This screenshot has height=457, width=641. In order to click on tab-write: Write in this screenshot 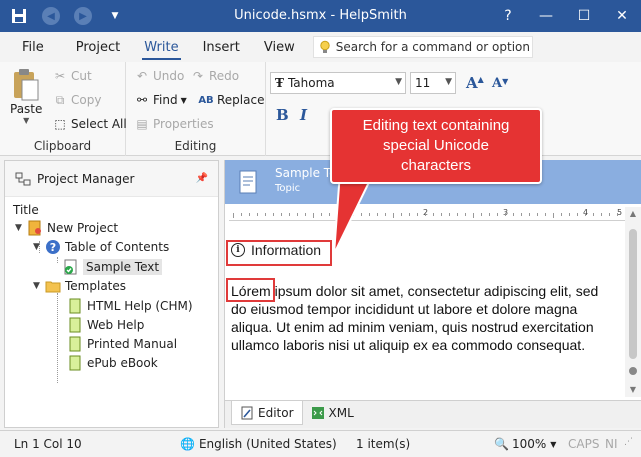, I will do `click(161, 47)`.